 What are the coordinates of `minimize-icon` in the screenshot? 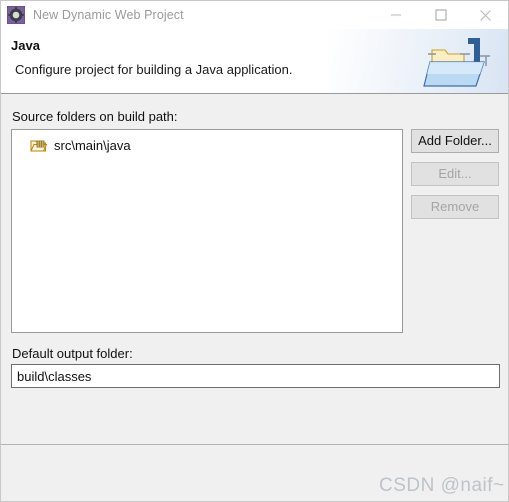 It's located at (395, 15).